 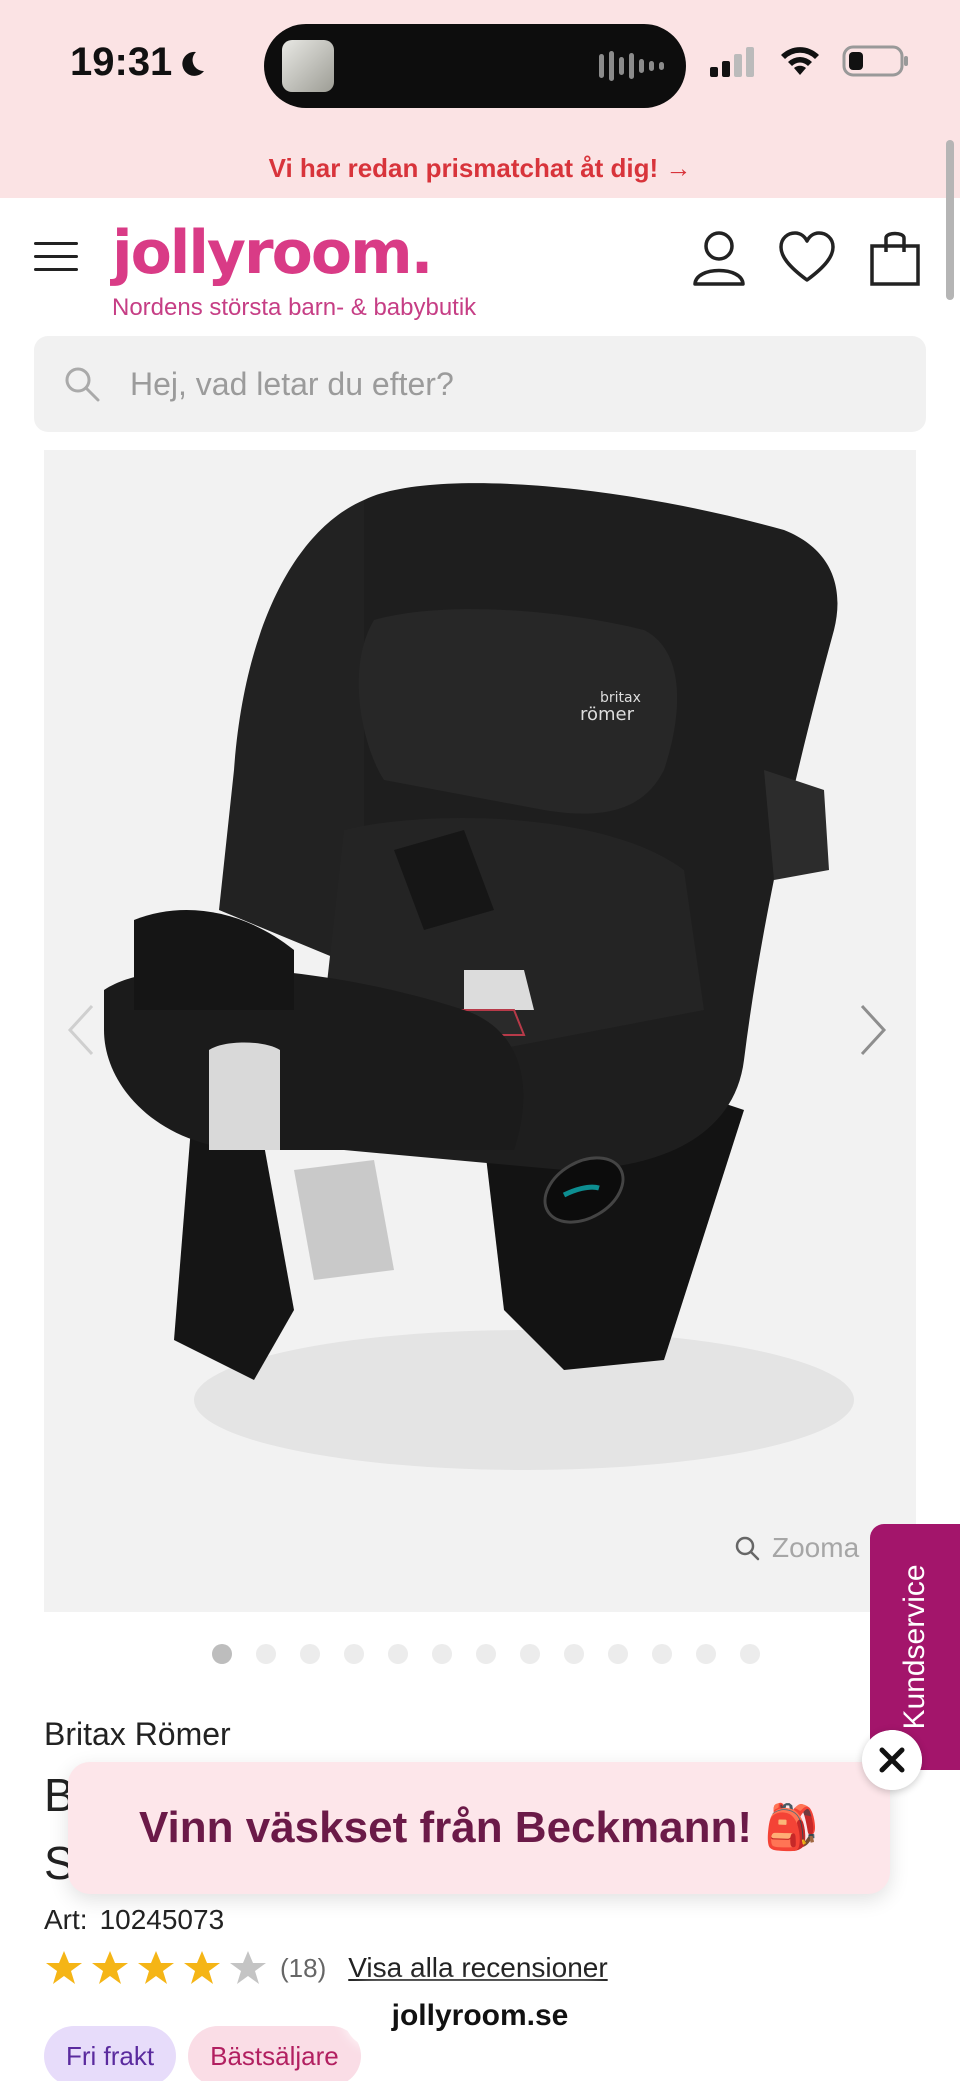 What do you see at coordinates (892, 1760) in the screenshot?
I see `close-icon` at bounding box center [892, 1760].